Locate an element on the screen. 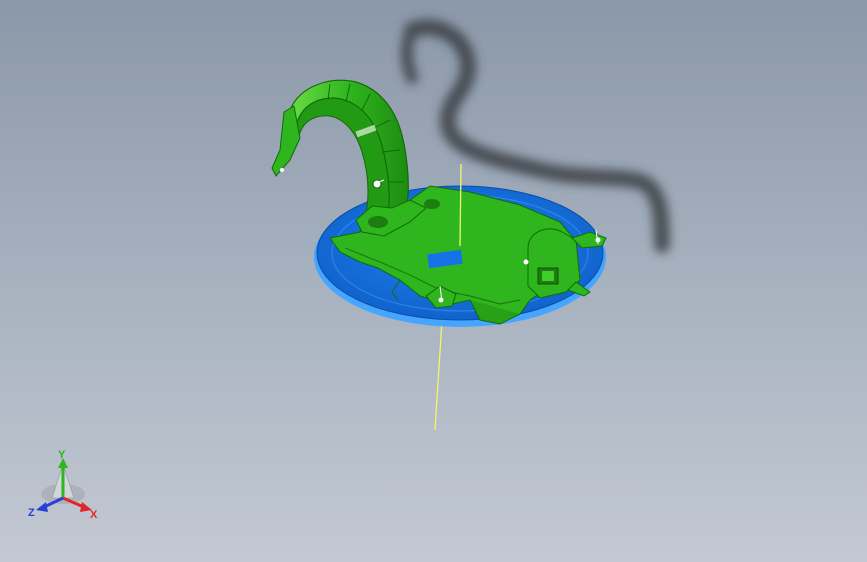  x-axis-label: X is located at coordinates (94, 515).